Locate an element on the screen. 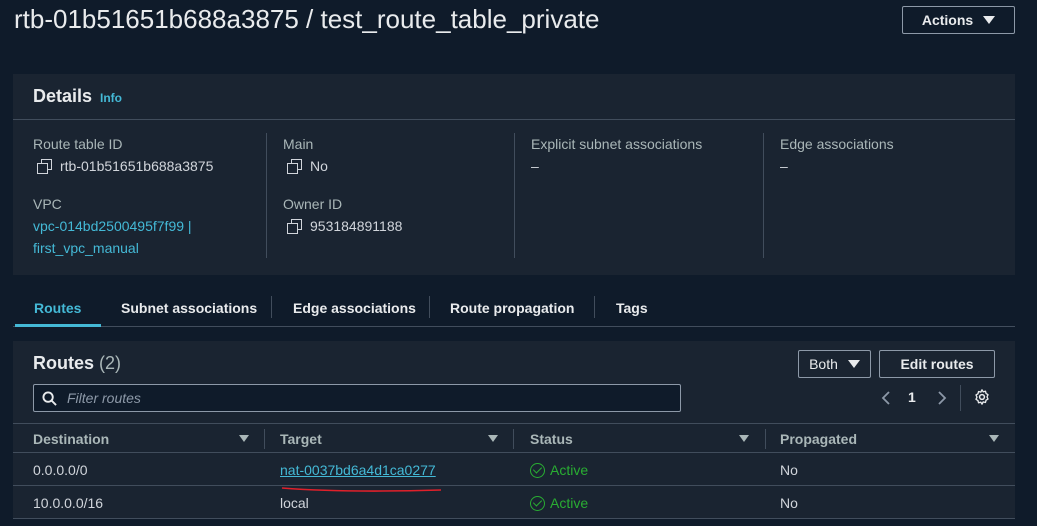 This screenshot has width=1037, height=526. route-table-id-value: rtb-01b51651b688a3875 is located at coordinates (125, 166).